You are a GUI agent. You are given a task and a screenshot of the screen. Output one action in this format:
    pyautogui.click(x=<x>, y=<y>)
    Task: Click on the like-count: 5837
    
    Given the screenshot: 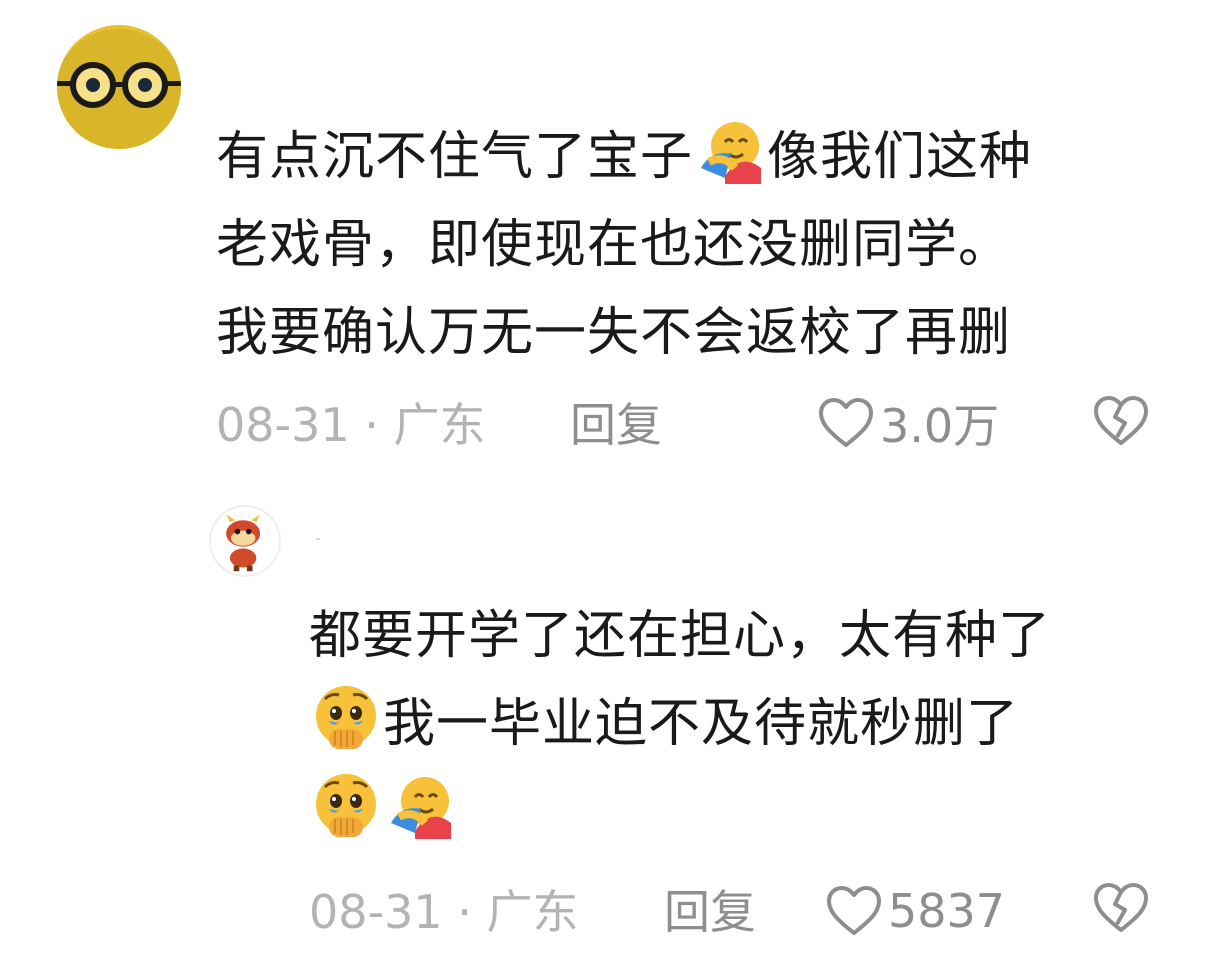 What is the action you would take?
    pyautogui.click(x=947, y=911)
    